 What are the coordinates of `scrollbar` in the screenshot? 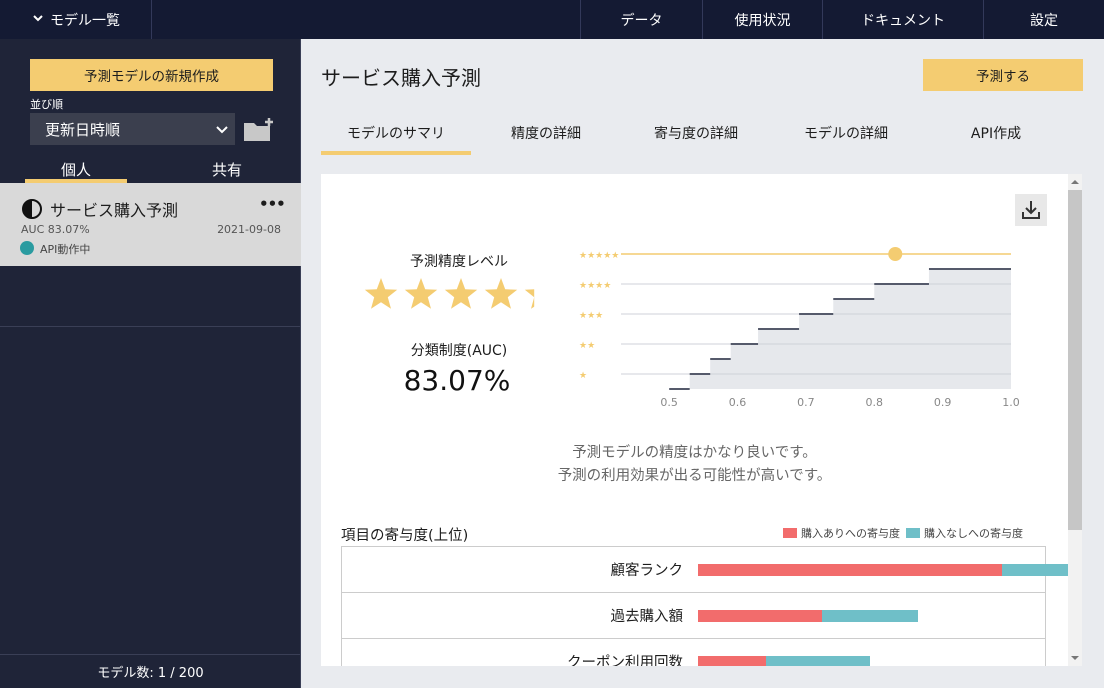 It's located at (1075, 420).